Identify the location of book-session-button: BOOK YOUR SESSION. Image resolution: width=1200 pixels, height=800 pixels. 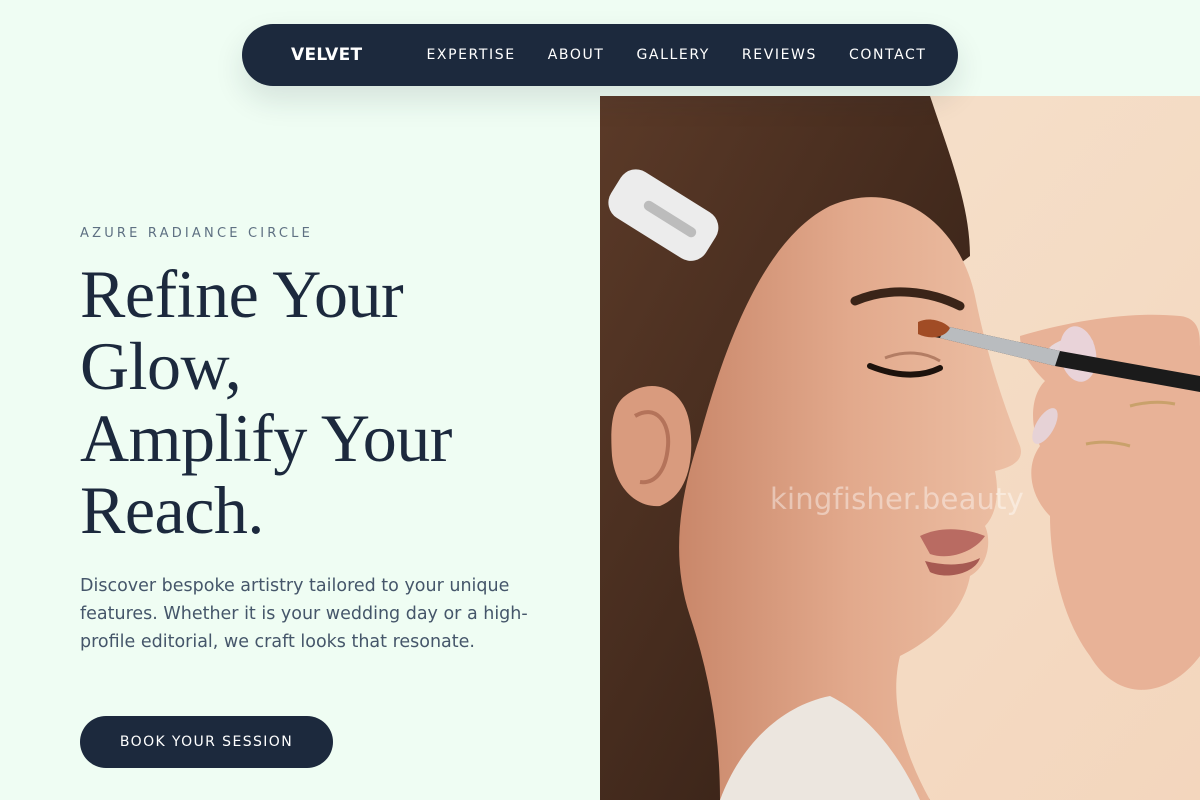
(206, 742).